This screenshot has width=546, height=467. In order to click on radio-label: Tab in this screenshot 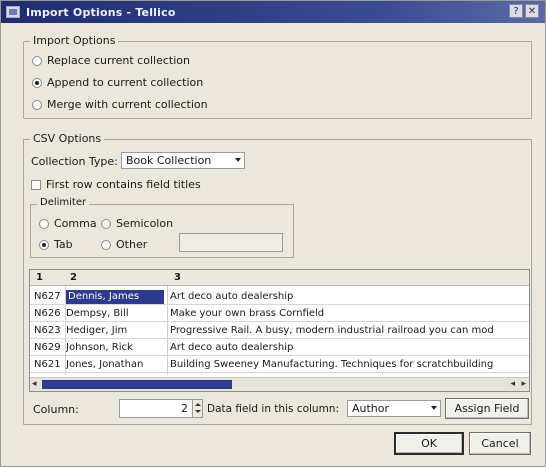, I will do `click(63, 244)`.